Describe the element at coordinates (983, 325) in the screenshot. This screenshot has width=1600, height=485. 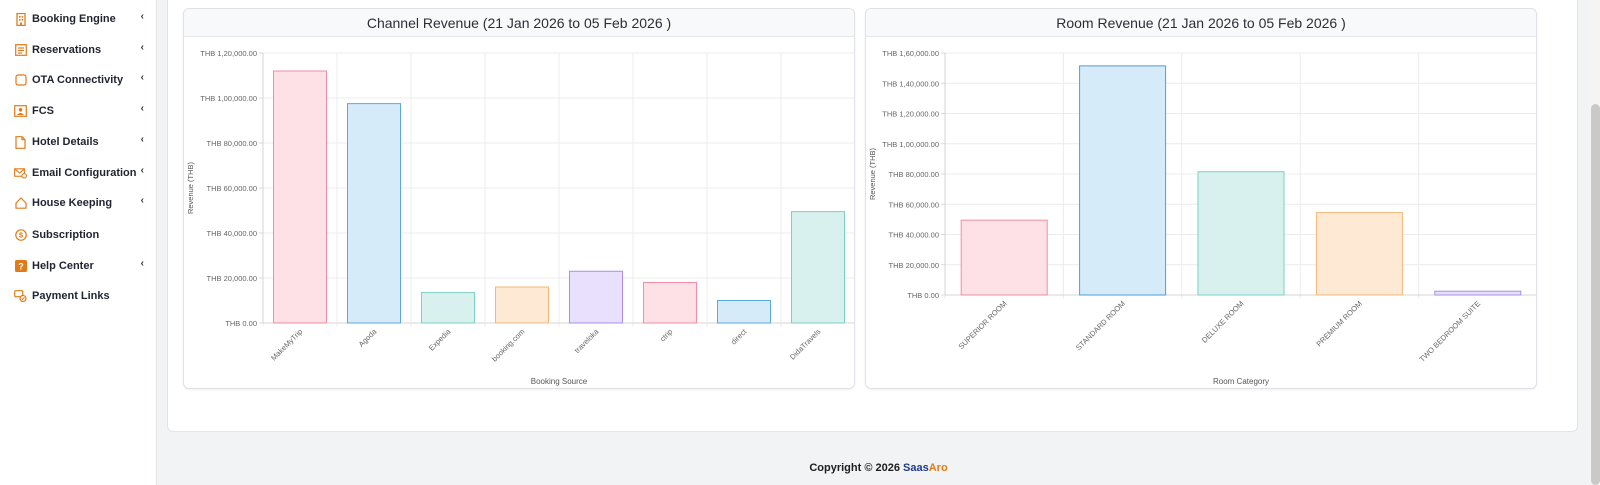
I see `x-tick-label: SUPERIOR ROOM` at that location.